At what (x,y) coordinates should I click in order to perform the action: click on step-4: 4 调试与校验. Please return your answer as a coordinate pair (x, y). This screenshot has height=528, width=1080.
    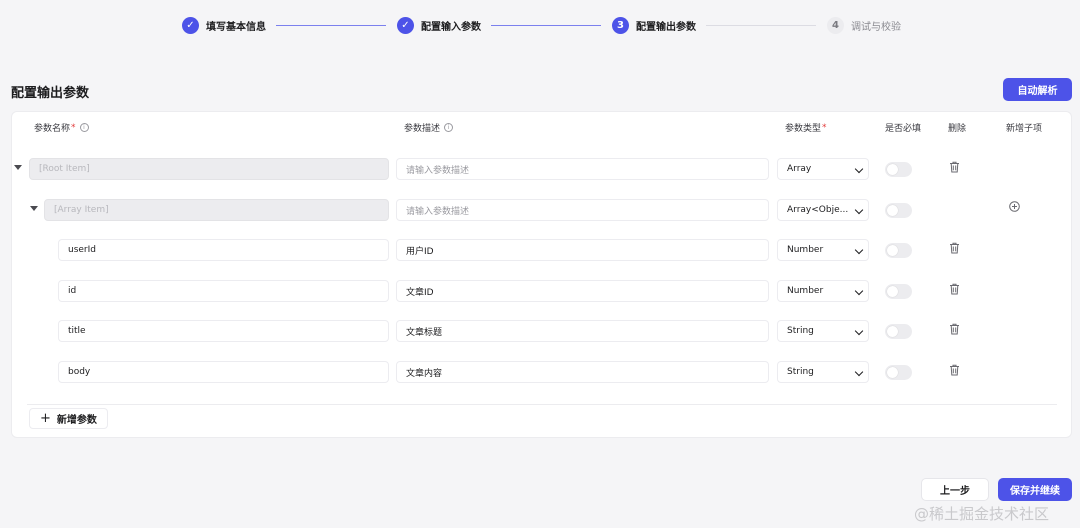
    Looking at the image, I should click on (864, 25).